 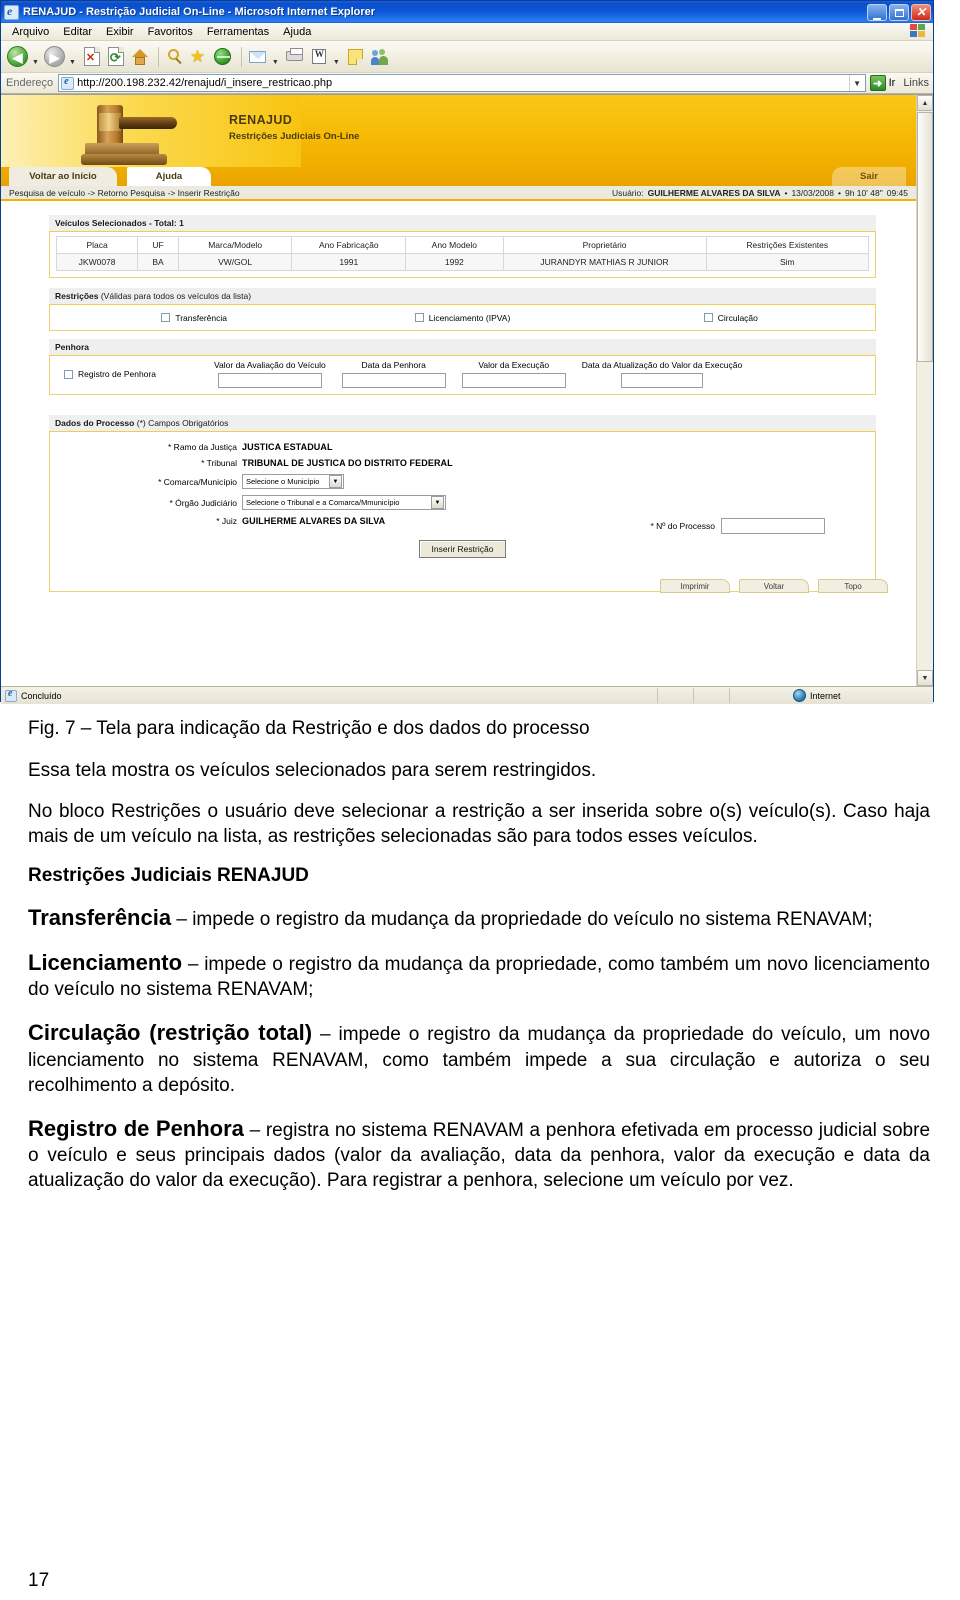 What do you see at coordinates (54, 56) in the screenshot?
I see `forward-icon: ▶` at bounding box center [54, 56].